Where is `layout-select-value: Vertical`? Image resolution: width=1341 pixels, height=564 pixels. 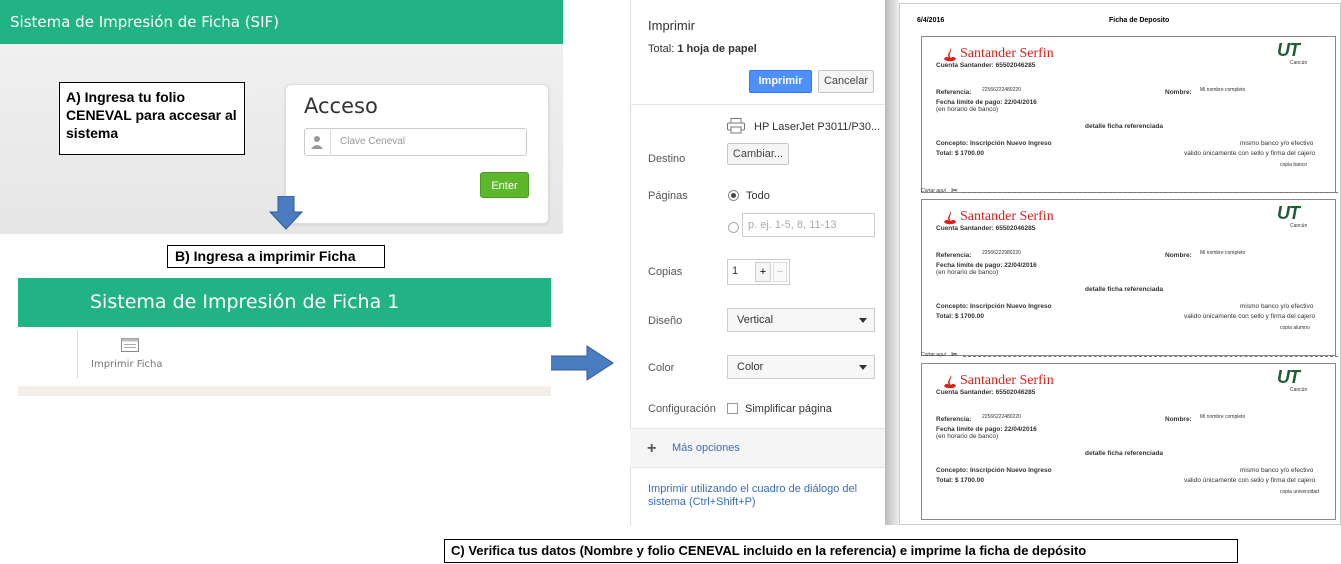 layout-select-value: Vertical is located at coordinates (755, 320).